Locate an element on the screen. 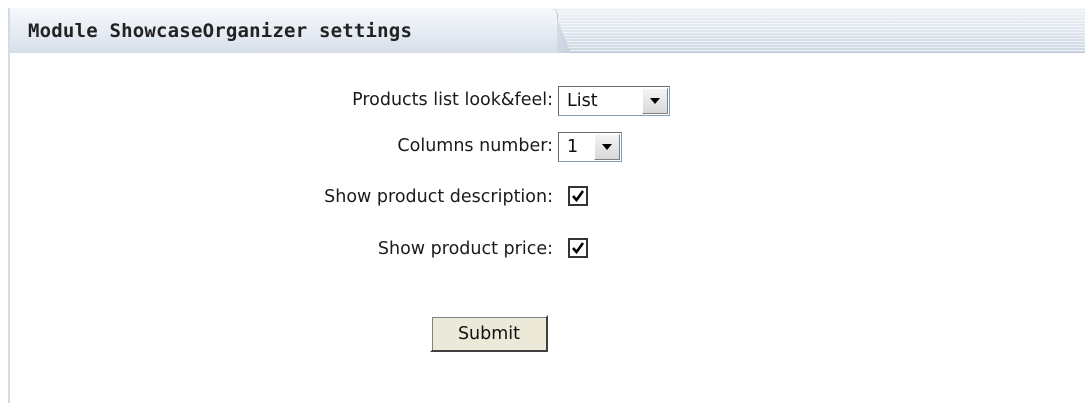  columns-select: 1 is located at coordinates (590, 147).